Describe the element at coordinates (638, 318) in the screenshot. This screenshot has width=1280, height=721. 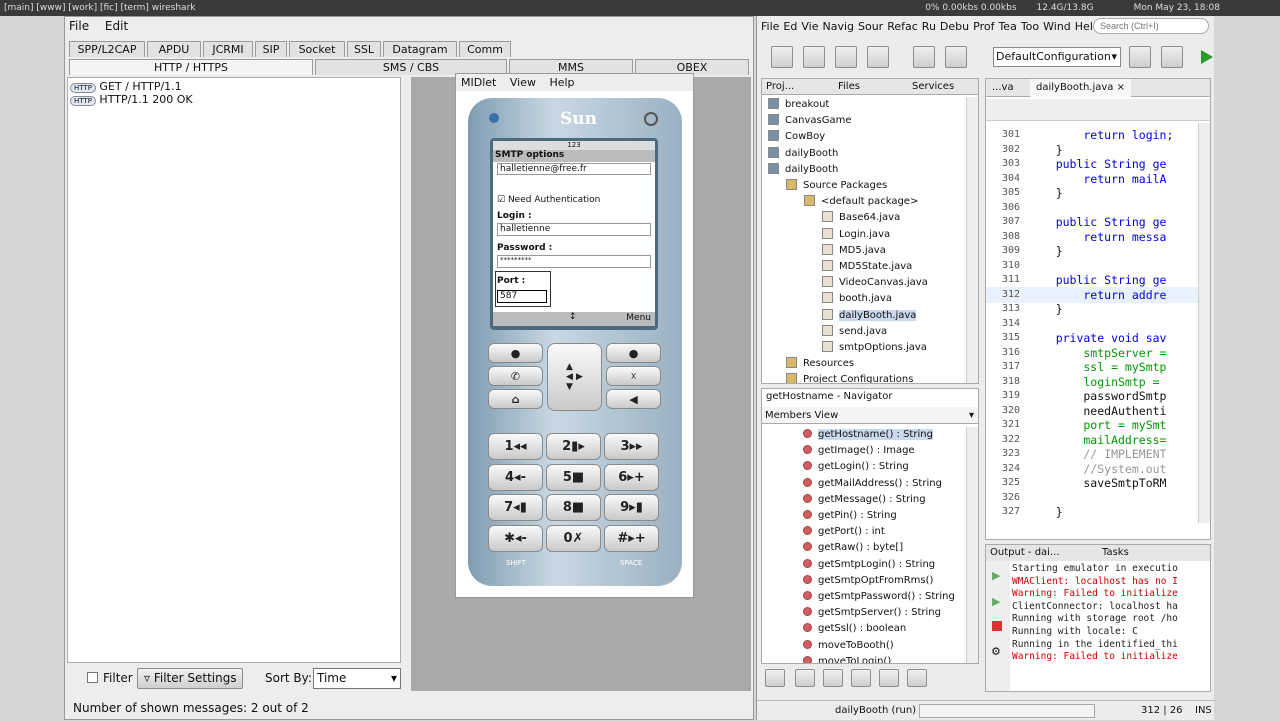
I see `softkey-menu: Menu` at that location.